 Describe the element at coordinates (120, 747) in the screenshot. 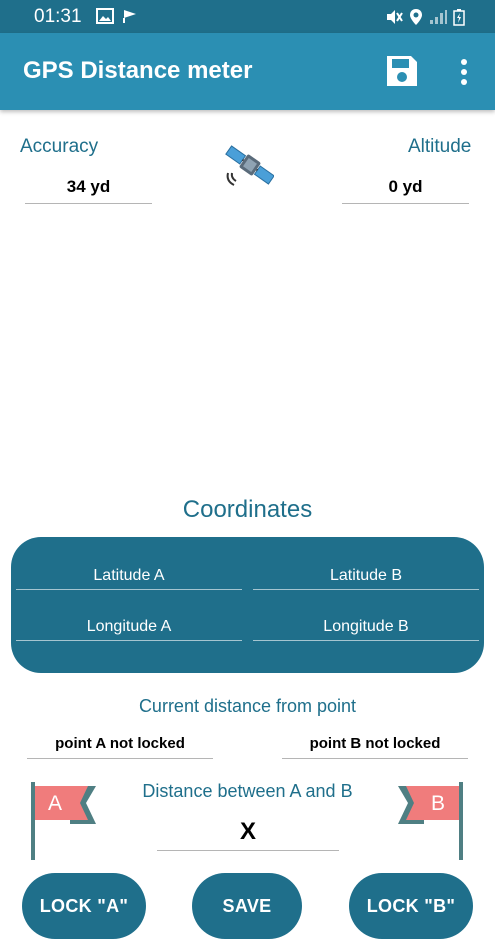

I see `point-a-status: point A not locked` at that location.